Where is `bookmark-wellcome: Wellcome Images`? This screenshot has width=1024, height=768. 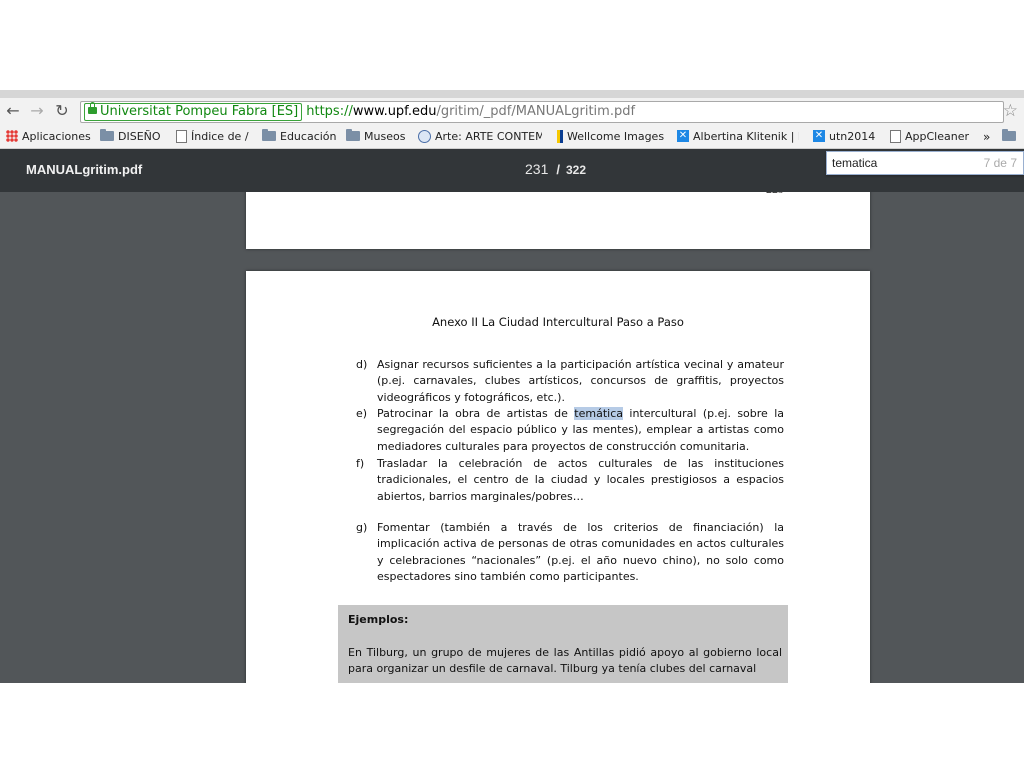 bookmark-wellcome: Wellcome Images is located at coordinates (610, 137).